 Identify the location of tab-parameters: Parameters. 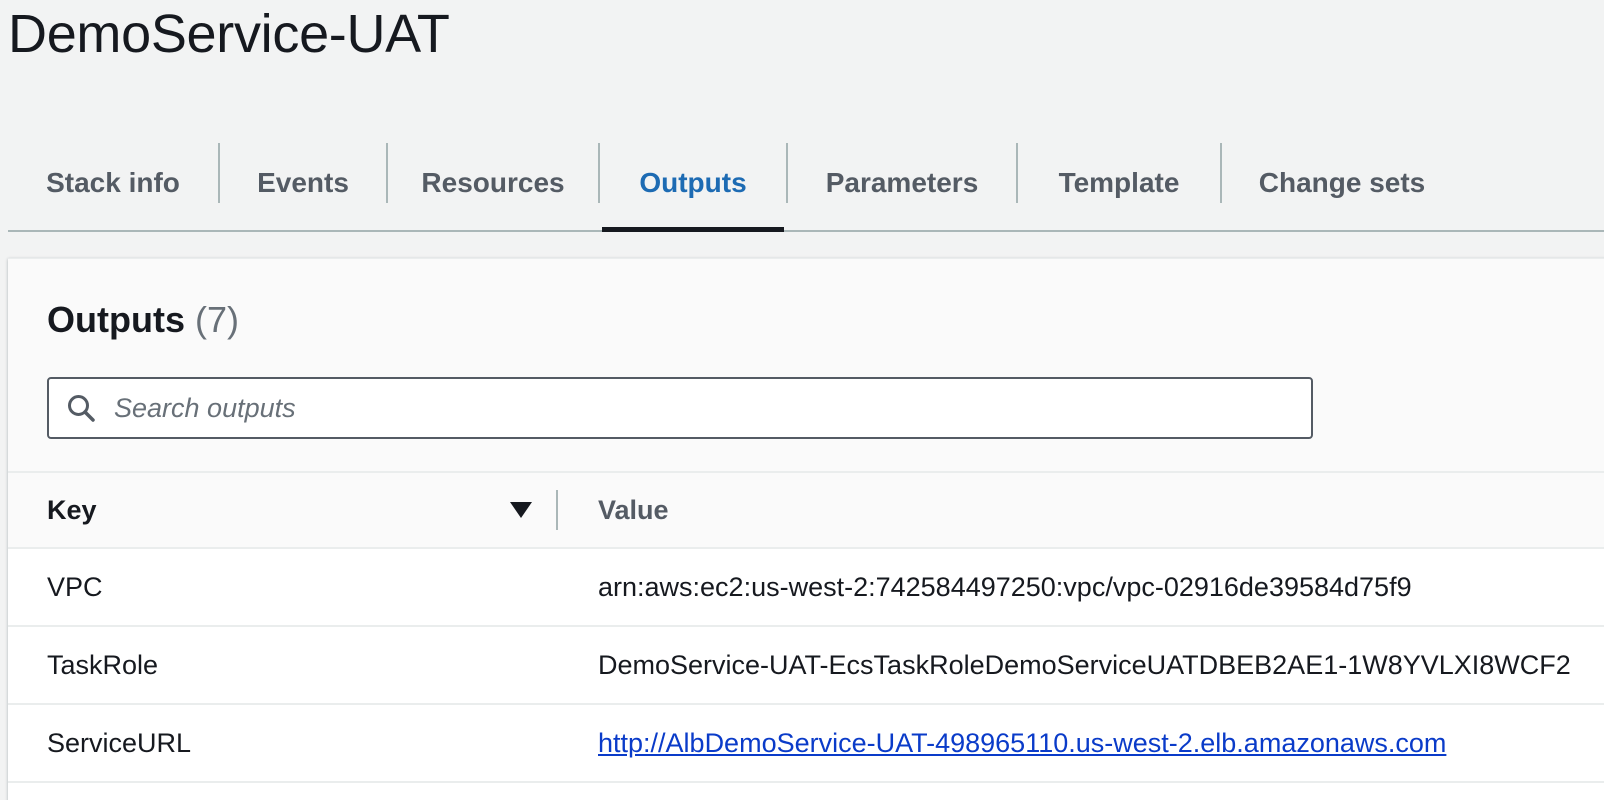
(902, 183).